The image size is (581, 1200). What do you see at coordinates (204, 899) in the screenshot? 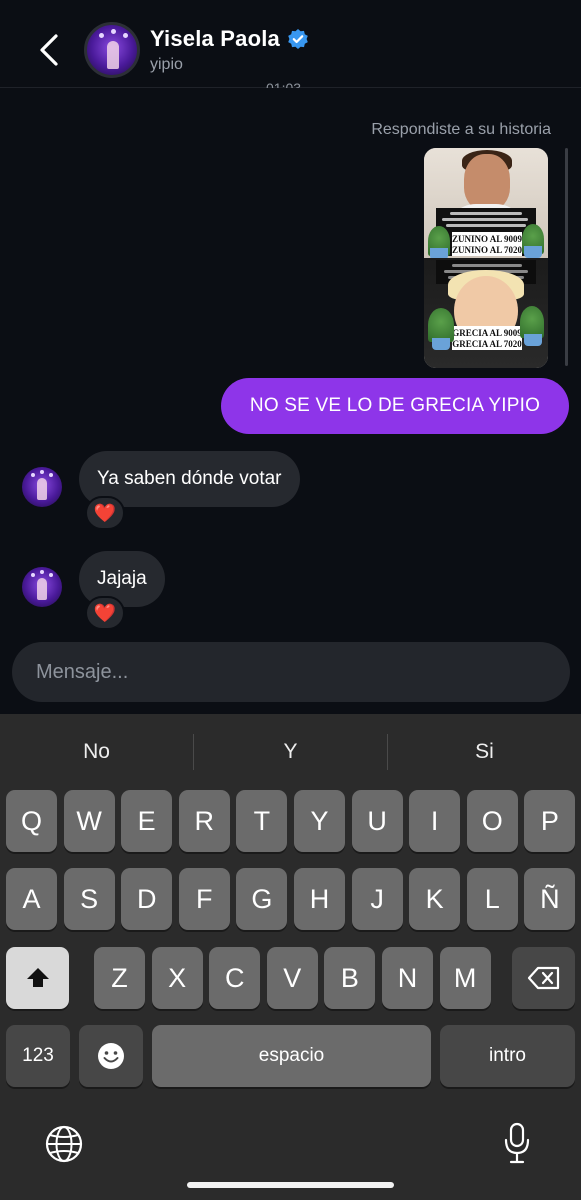
I see `key-f: F` at bounding box center [204, 899].